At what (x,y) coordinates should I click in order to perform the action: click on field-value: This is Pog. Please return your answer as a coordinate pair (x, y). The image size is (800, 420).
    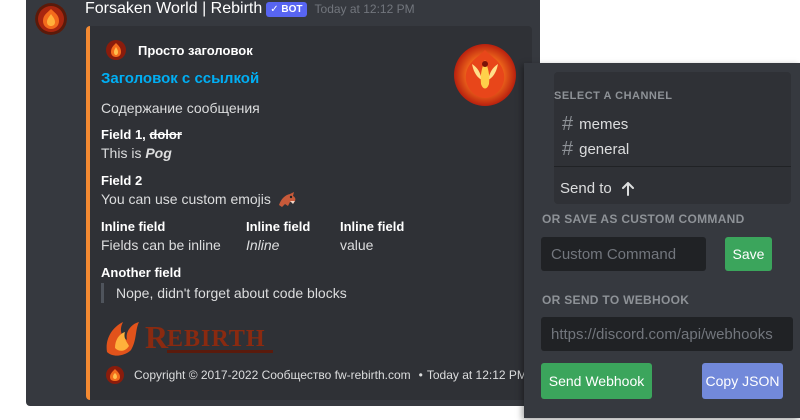
    Looking at the image, I should click on (141, 153).